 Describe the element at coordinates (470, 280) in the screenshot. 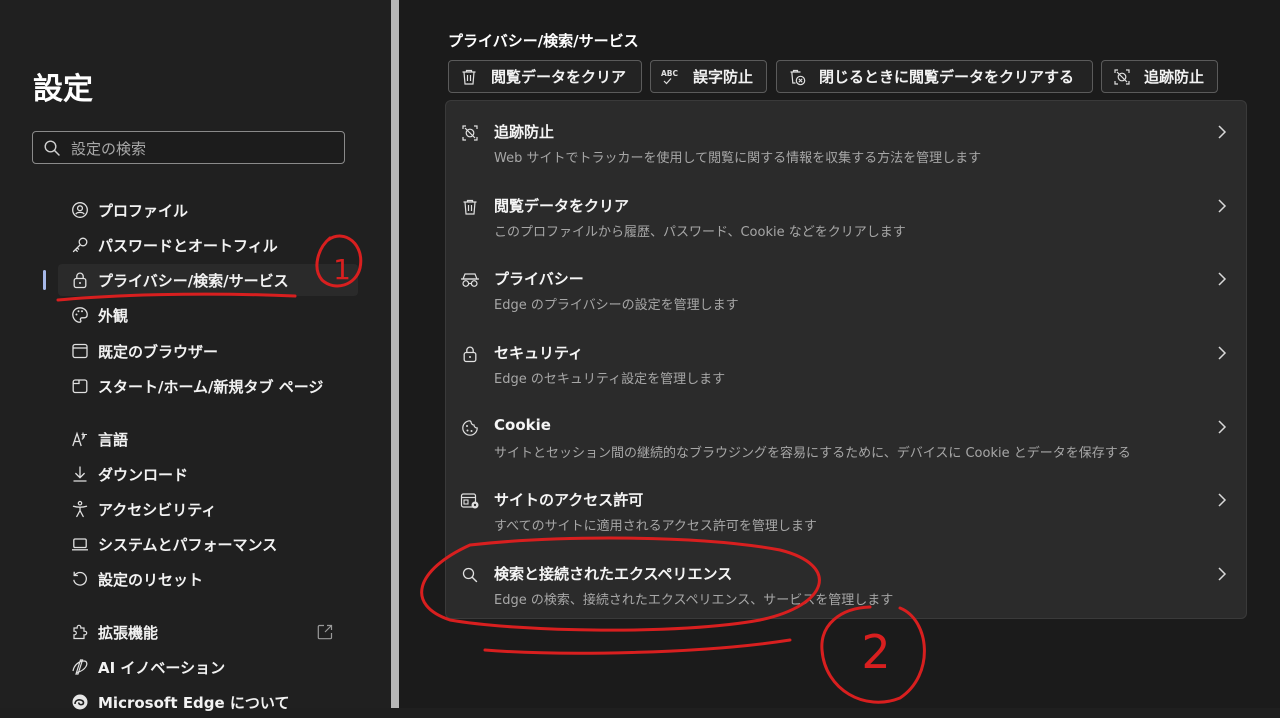

I see `incognito-icon` at that location.